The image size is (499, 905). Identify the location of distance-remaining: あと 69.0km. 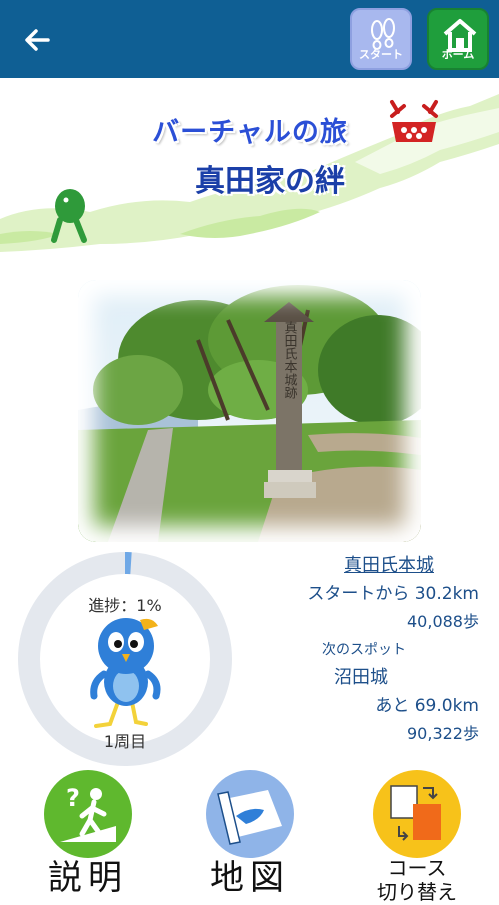
(427, 706).